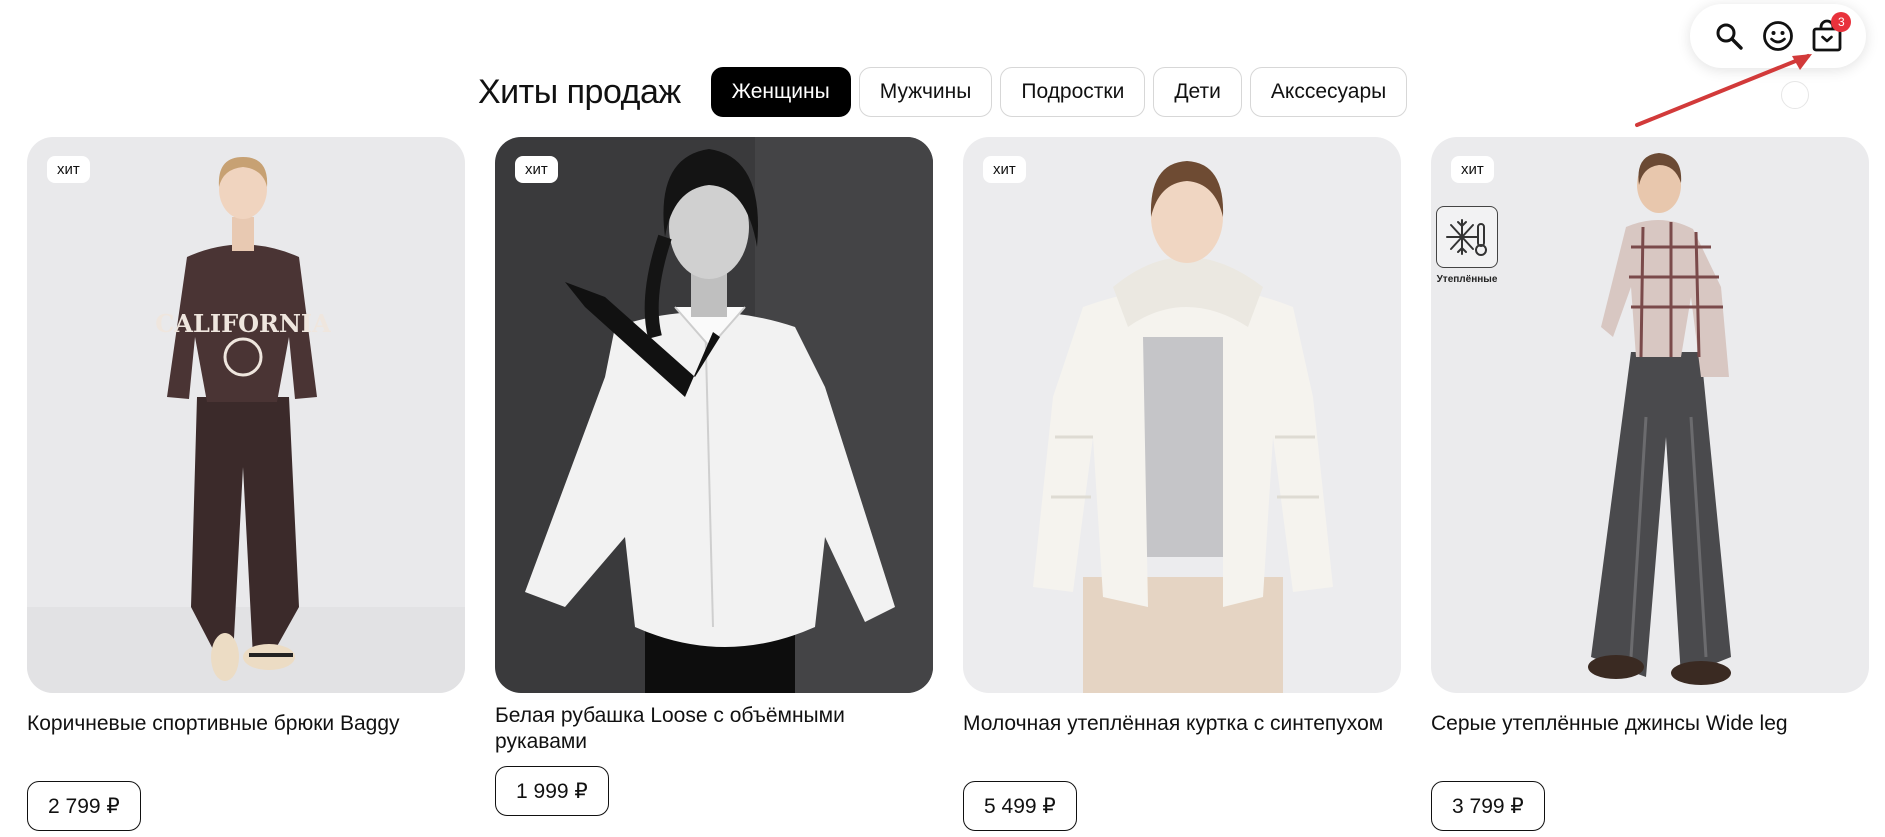  Describe the element at coordinates (1488, 806) in the screenshot. I see `price-button: 3 799 ₽` at that location.